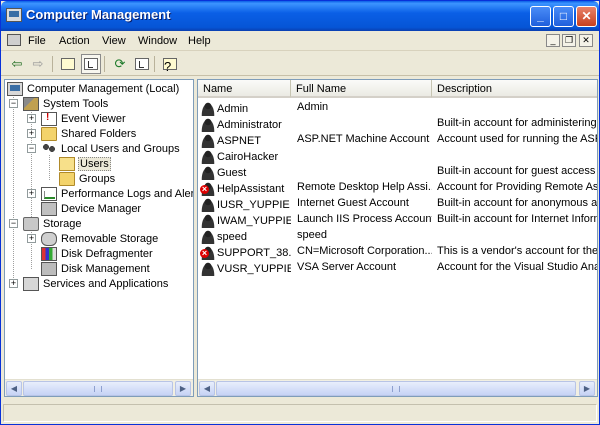 This screenshot has width=600, height=425. I want to click on users-group-icon, so click(49, 148).